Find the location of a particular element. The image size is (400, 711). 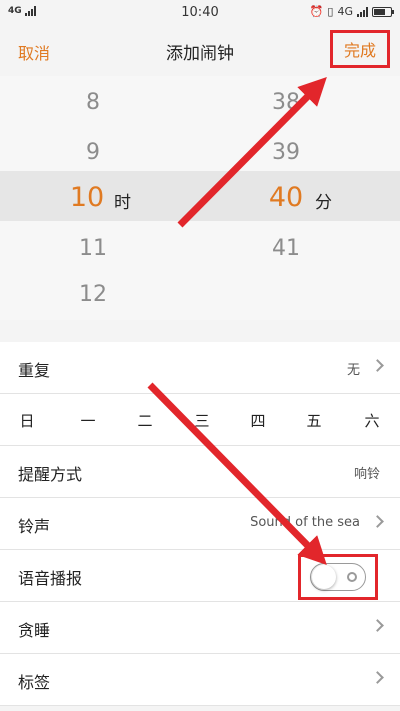

weekday-thu: 四 is located at coordinates (258, 420).